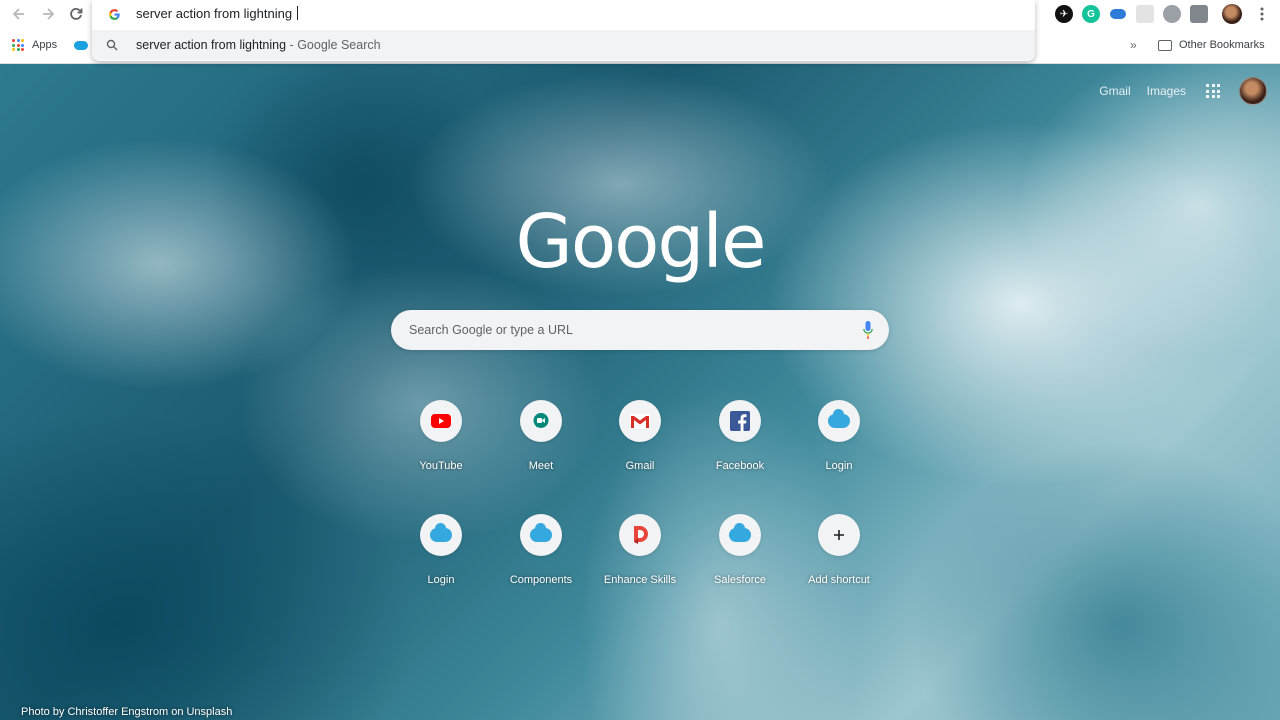 Image resolution: width=1280 pixels, height=720 pixels. I want to click on omnibox-typed-text: server action from lightning, so click(216, 13).